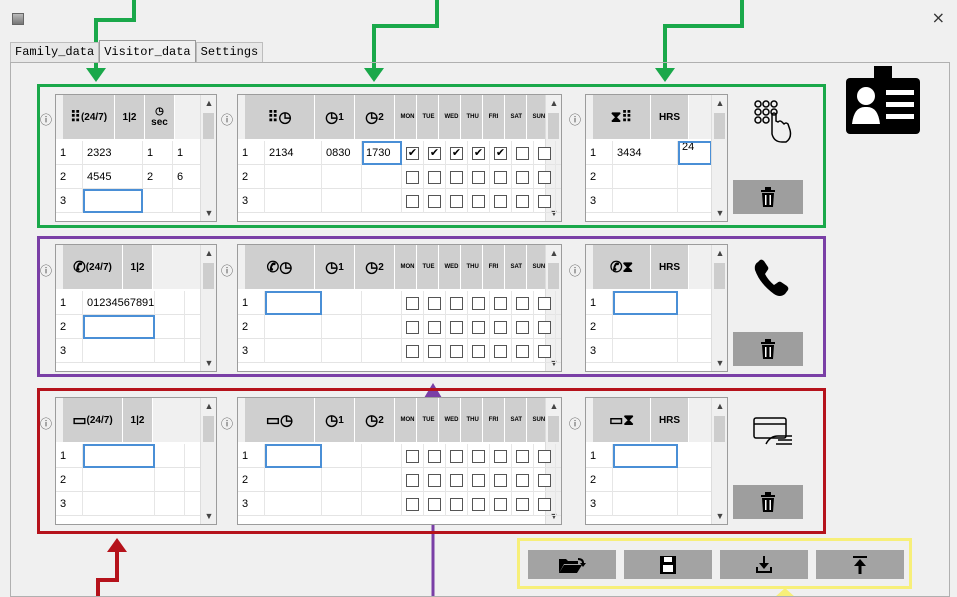 The height and width of the screenshot is (597, 957). I want to click on code-cell: 2134, so click(293, 153).